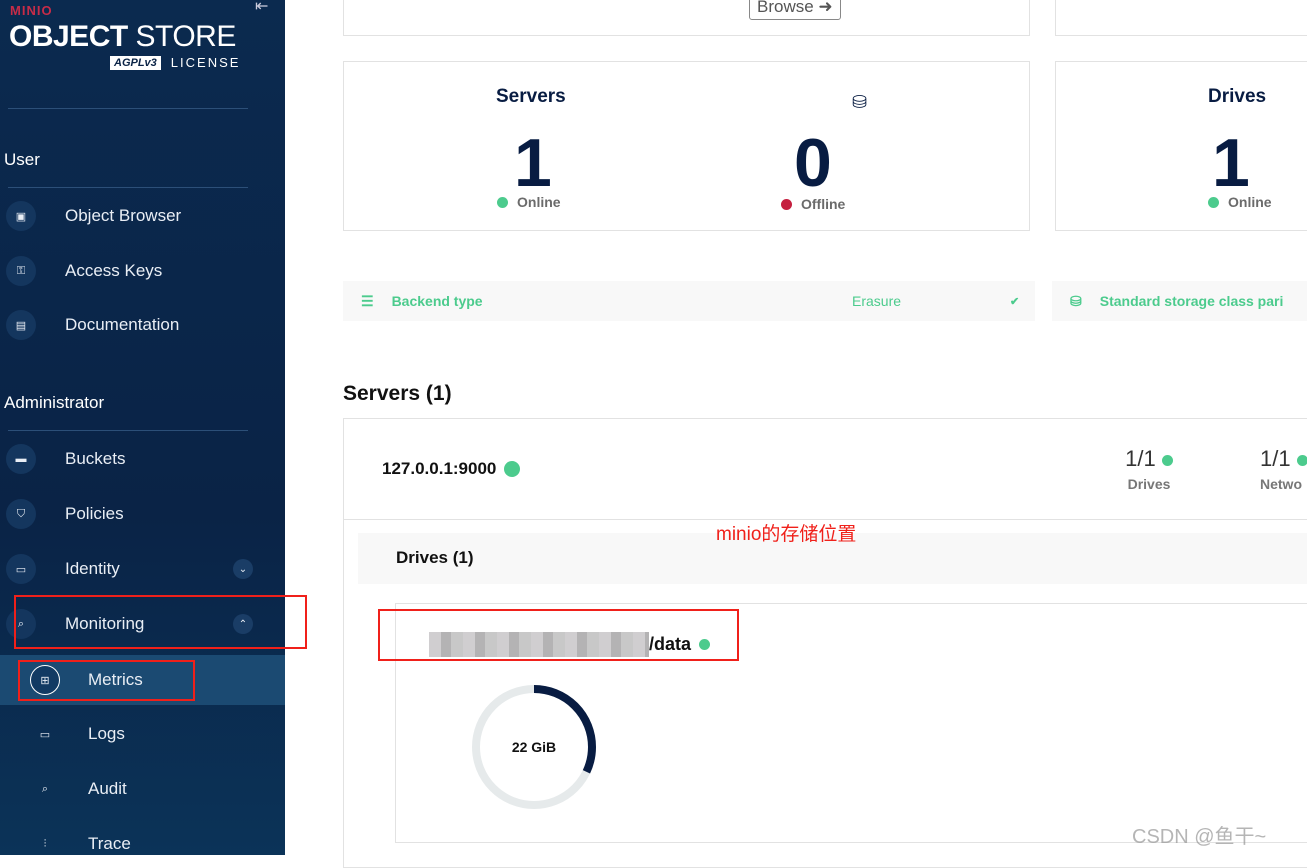 The height and width of the screenshot is (868, 1307). I want to click on check-icon: ✔, so click(1015, 301).